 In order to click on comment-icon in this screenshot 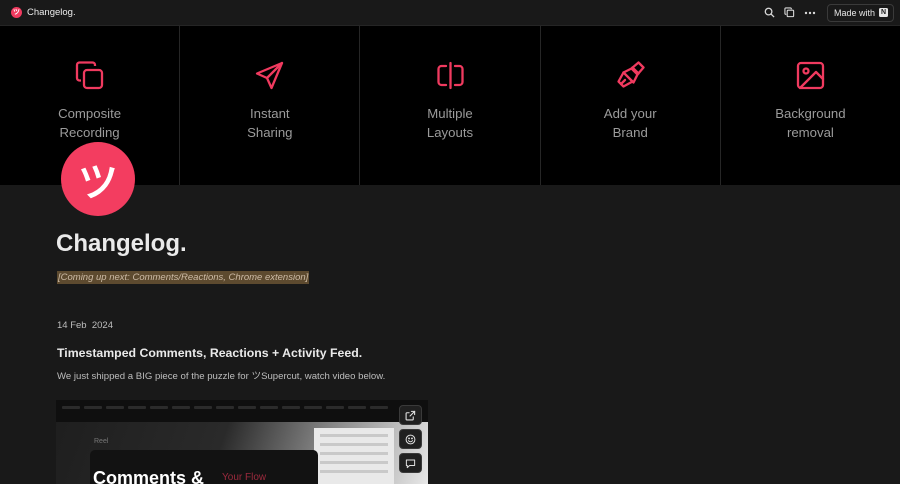, I will do `click(410, 463)`.